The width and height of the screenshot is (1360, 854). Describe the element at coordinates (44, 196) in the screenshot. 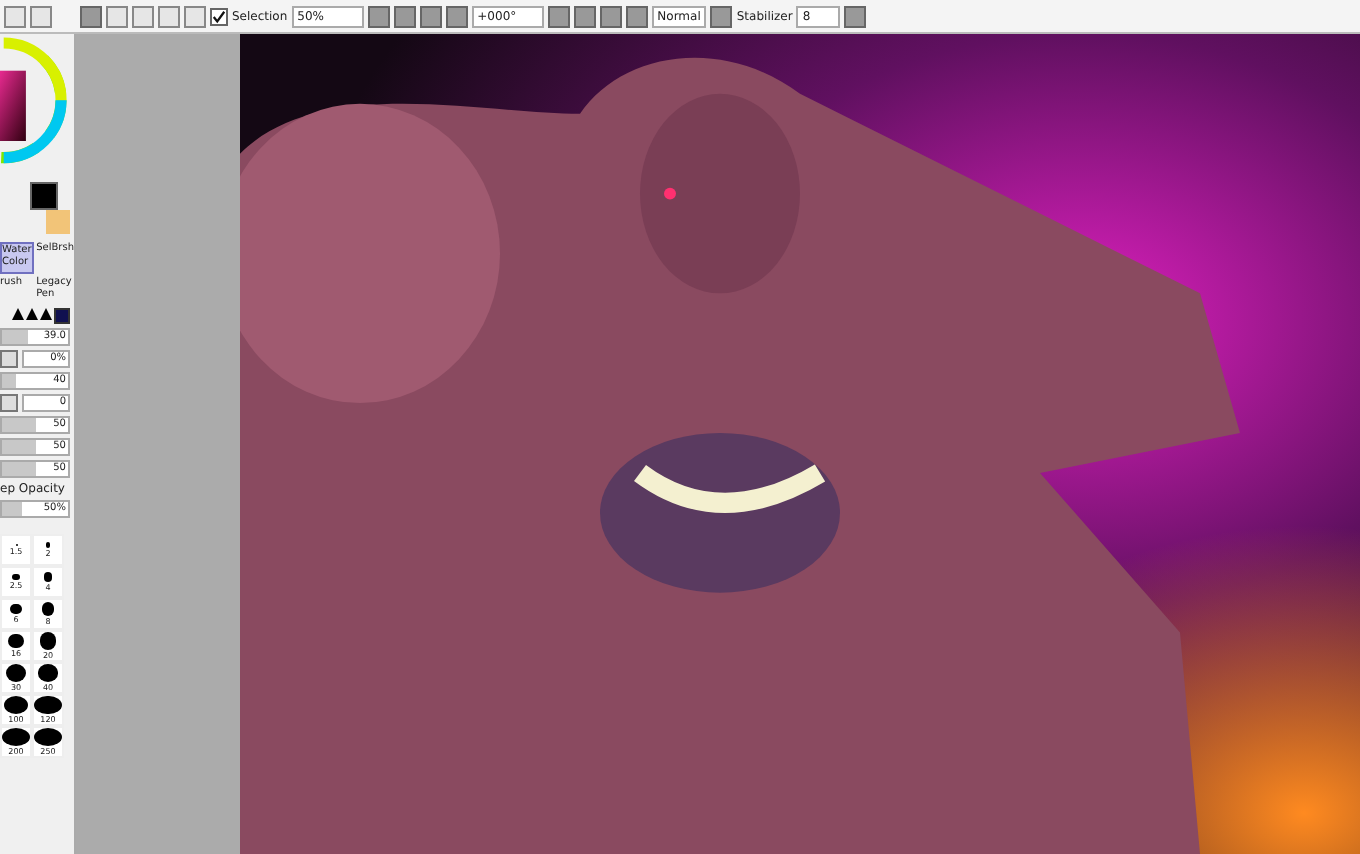

I see `primary-color-swatch` at that location.